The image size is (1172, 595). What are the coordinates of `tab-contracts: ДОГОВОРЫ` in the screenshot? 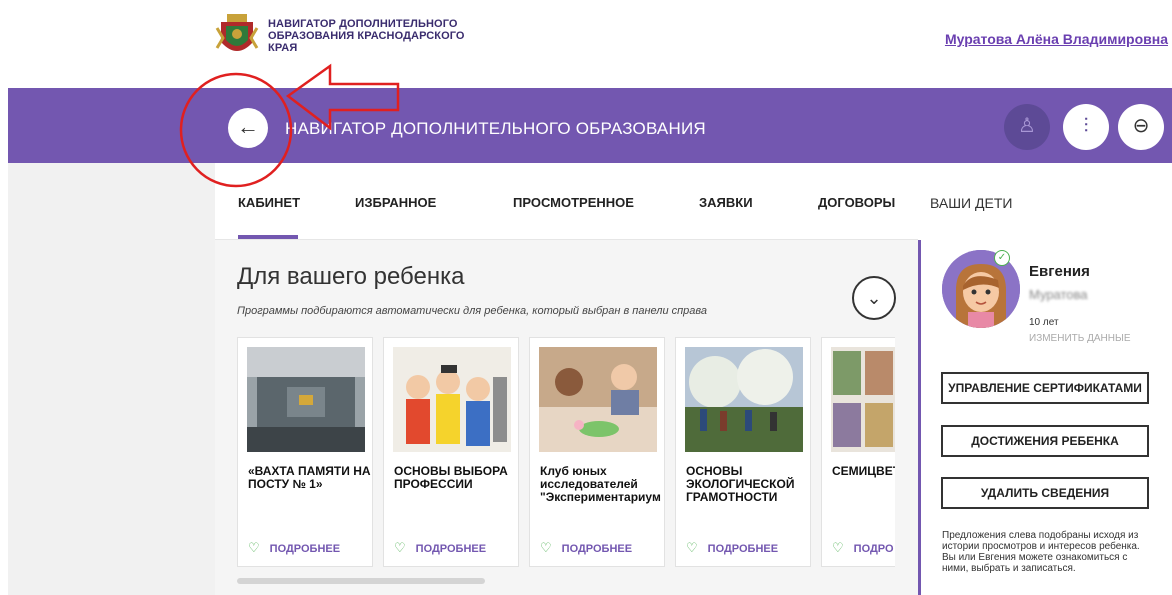 It's located at (856, 202).